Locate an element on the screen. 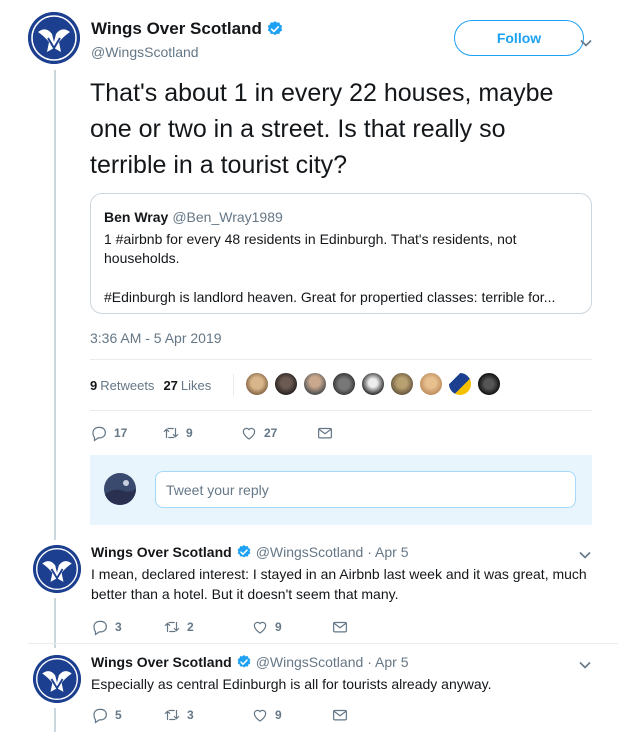 The height and width of the screenshot is (732, 634). retweets-stat: 9 Retweets is located at coordinates (122, 385).